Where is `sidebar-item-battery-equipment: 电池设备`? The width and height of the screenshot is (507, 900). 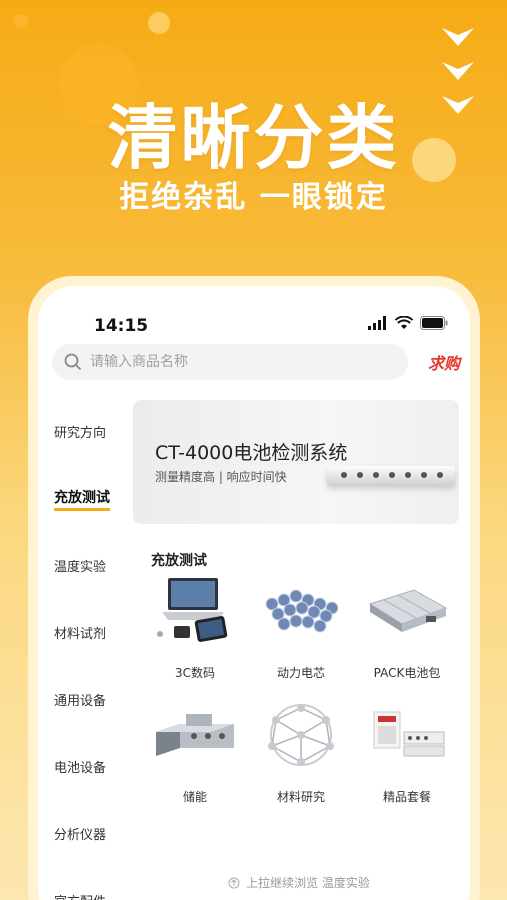
sidebar-item-battery-equipment: 电池设备 is located at coordinates (86, 766).